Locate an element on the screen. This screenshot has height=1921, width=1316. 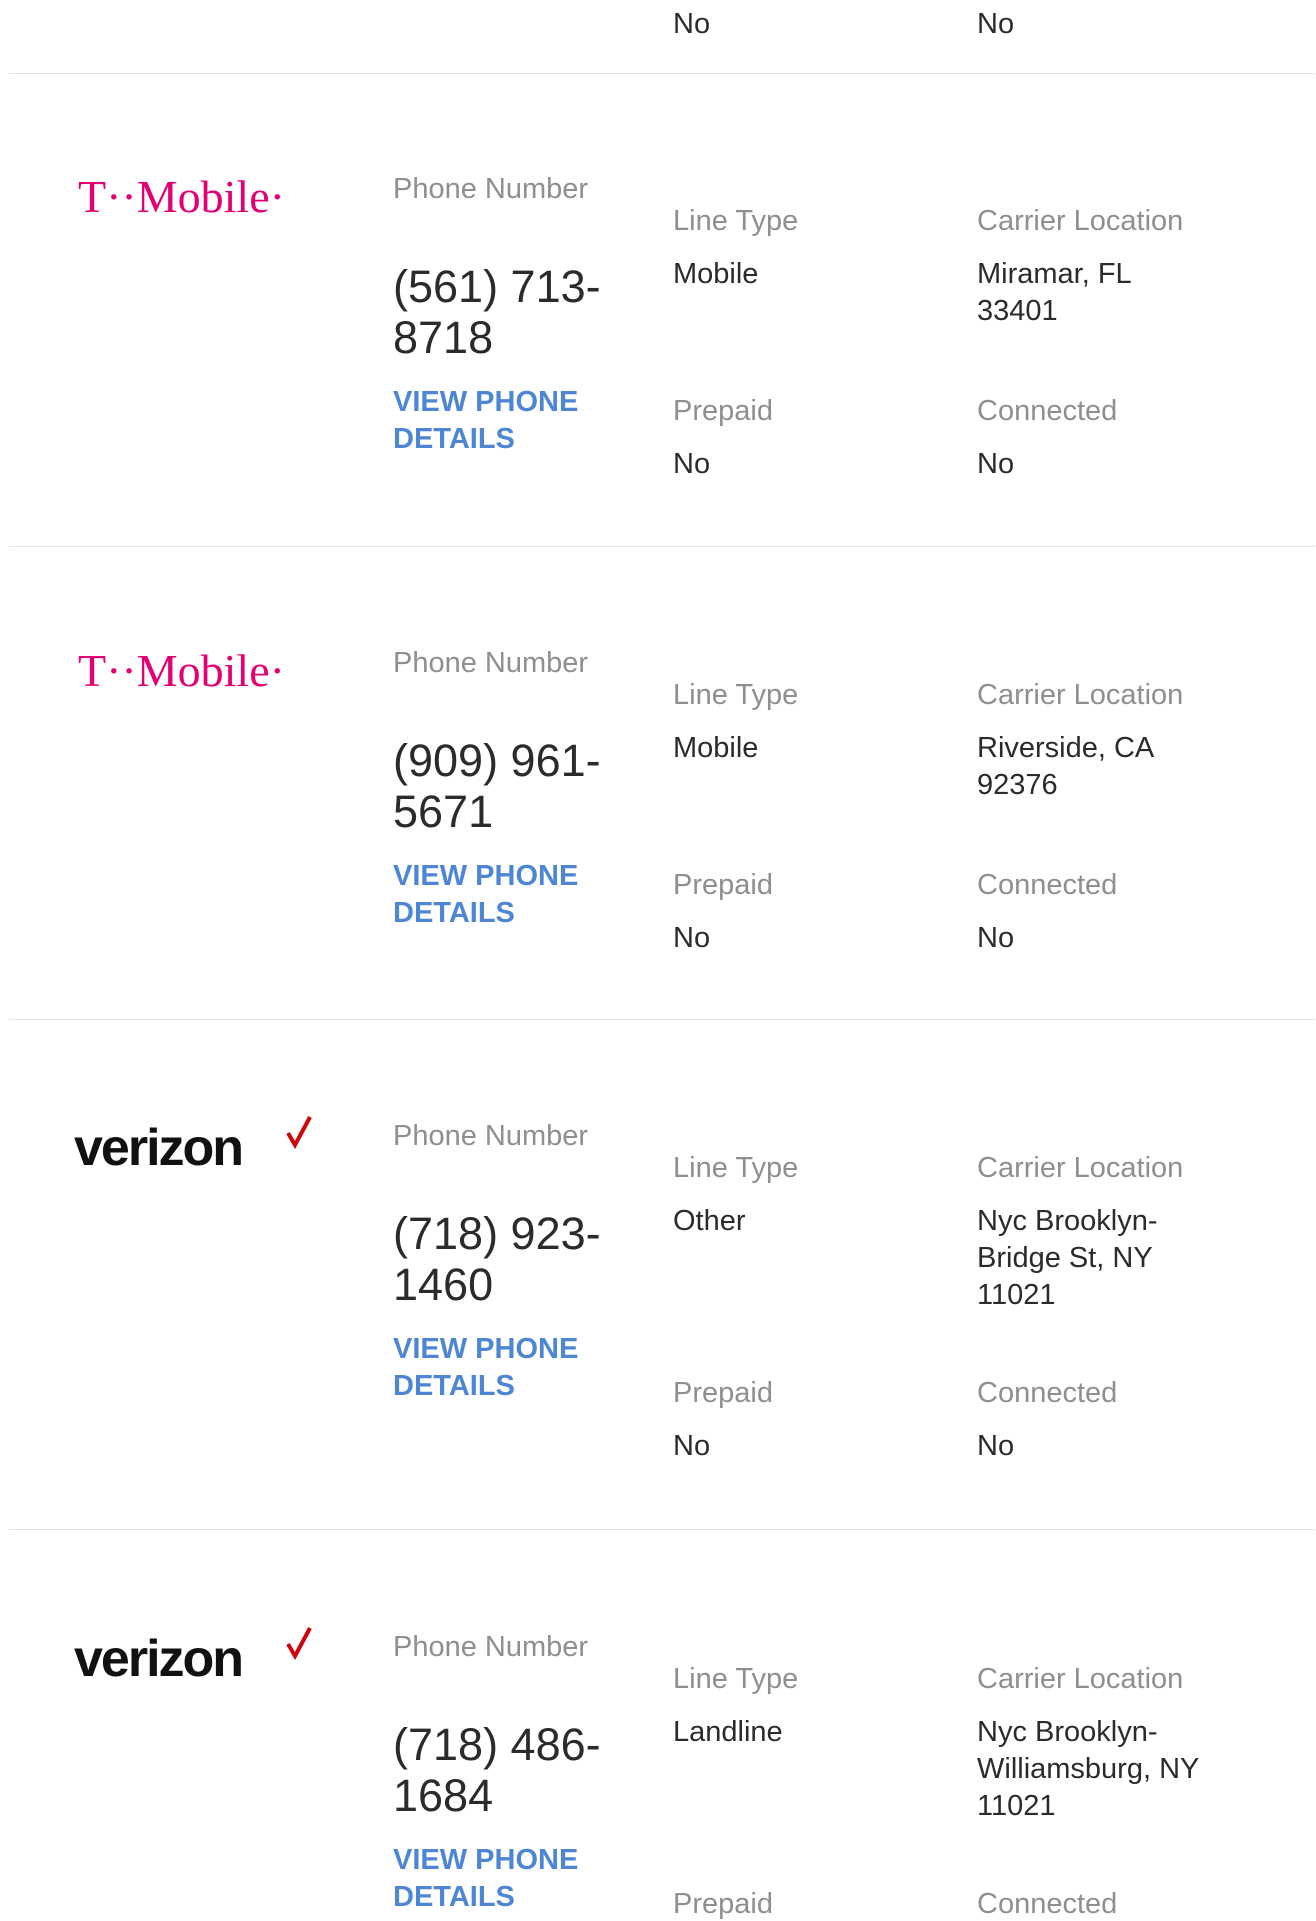
carrier-location-value: Nyc Brooklyn-Williamsburg, NY 11021 is located at coordinates (1088, 1769).